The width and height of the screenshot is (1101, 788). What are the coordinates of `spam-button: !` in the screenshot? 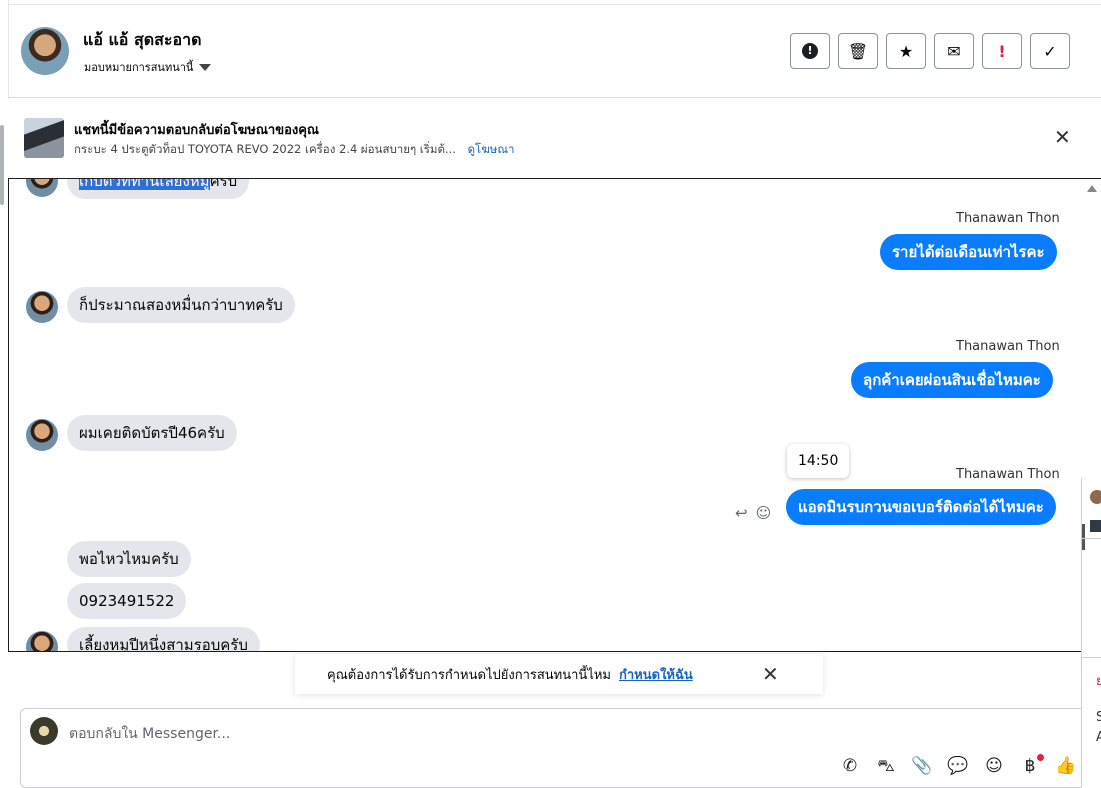 It's located at (810, 51).